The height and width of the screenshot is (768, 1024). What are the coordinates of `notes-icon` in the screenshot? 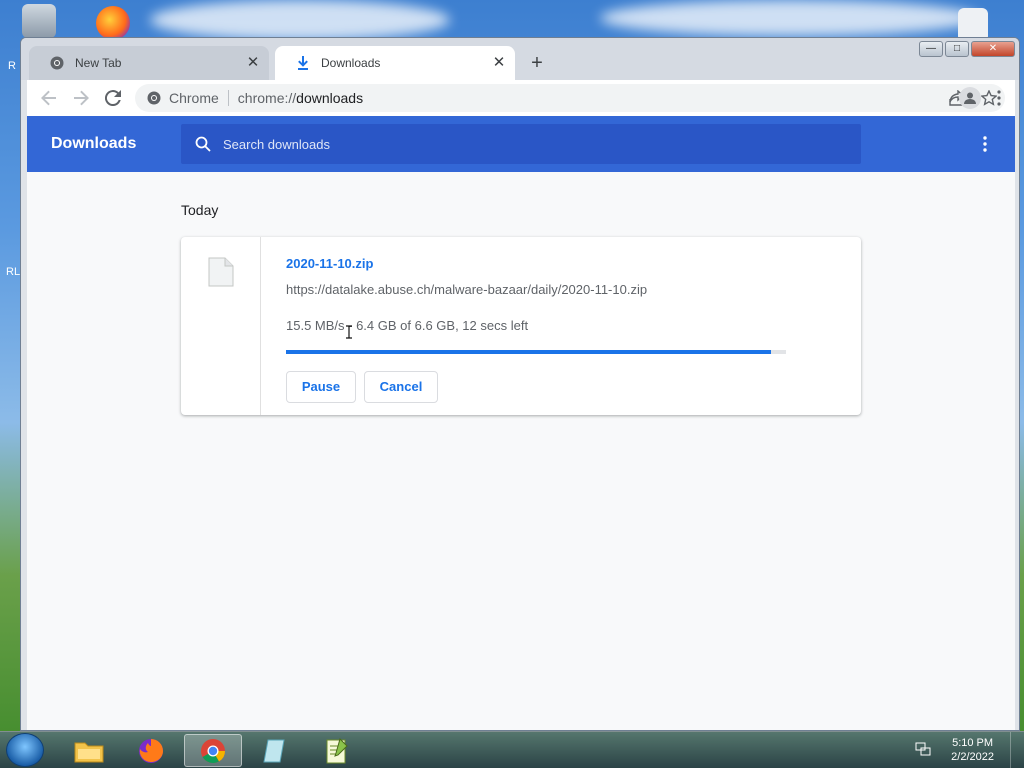 It's located at (274, 750).